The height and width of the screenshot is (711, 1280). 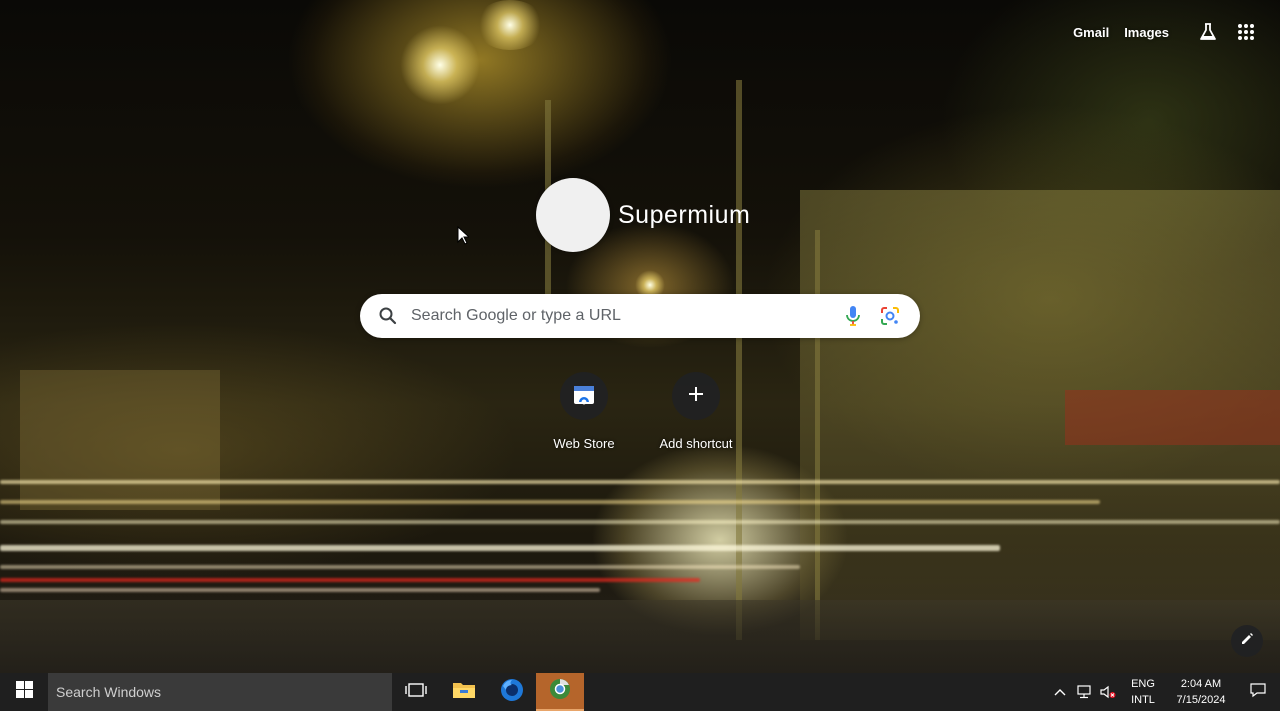 I want to click on shortcuts: Web Store Add shortcut, so click(x=640, y=411).